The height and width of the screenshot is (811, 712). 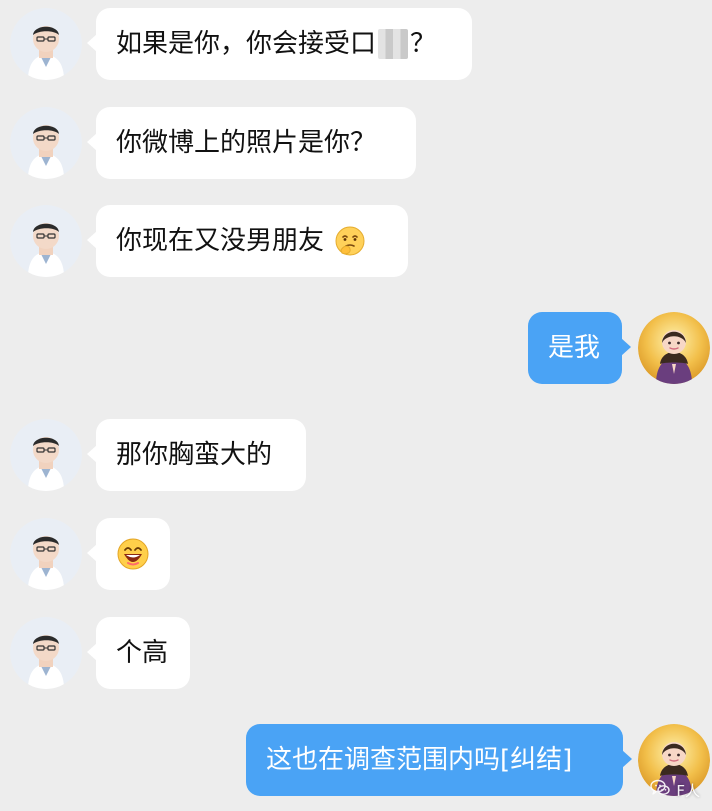 I want to click on message-text: 这也在调查范围内吗[纠结], so click(x=419, y=760).